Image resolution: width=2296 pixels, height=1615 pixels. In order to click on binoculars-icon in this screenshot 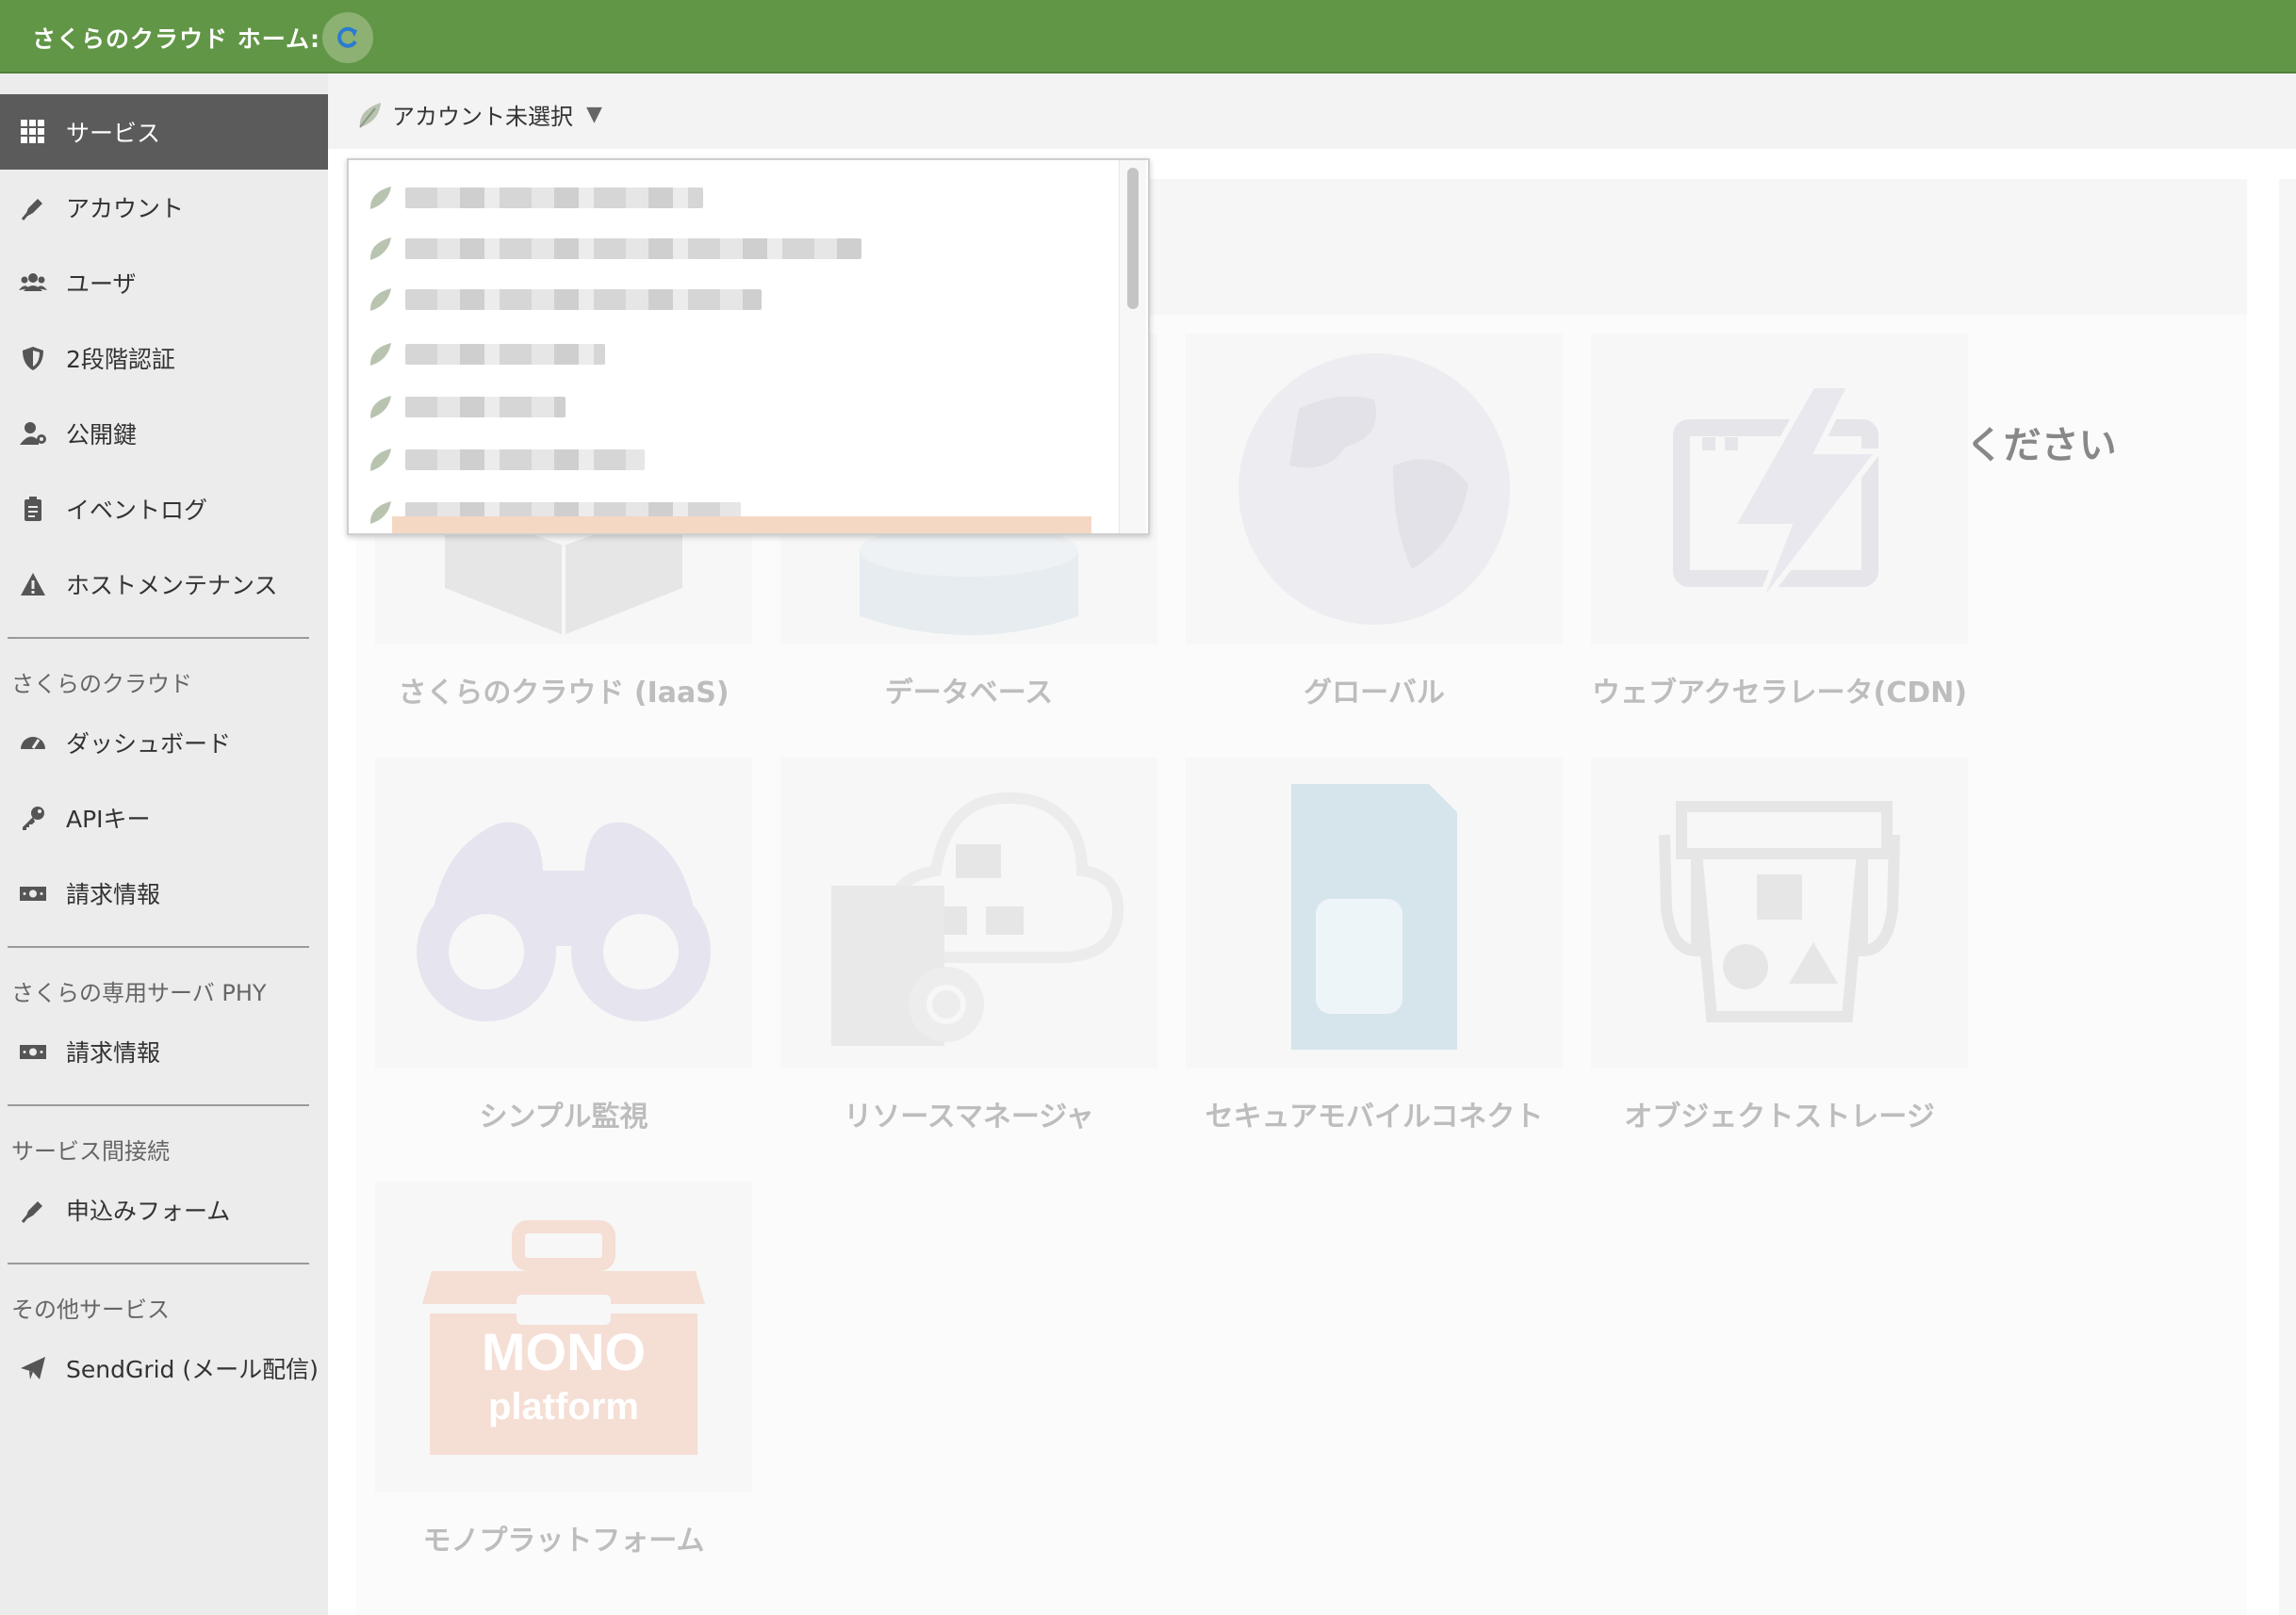, I will do `click(564, 922)`.